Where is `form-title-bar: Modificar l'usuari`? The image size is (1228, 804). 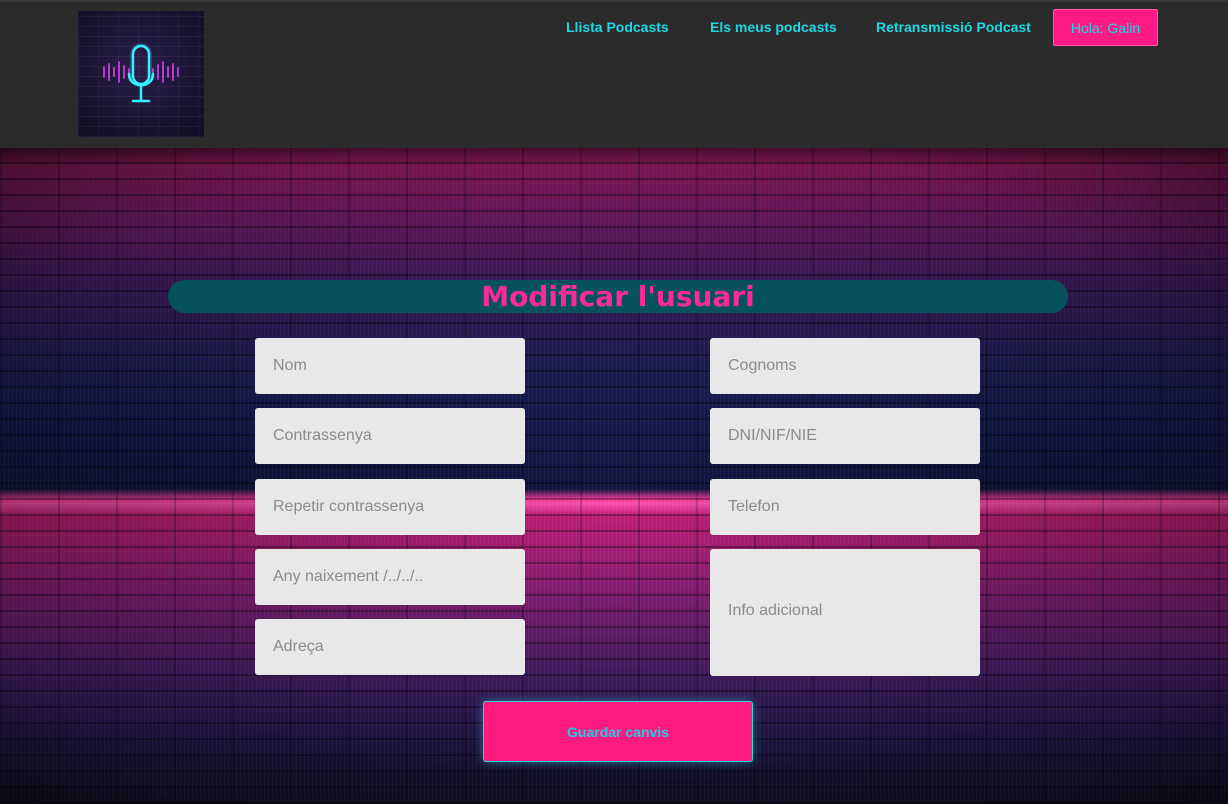 form-title-bar: Modificar l'usuari is located at coordinates (618, 296).